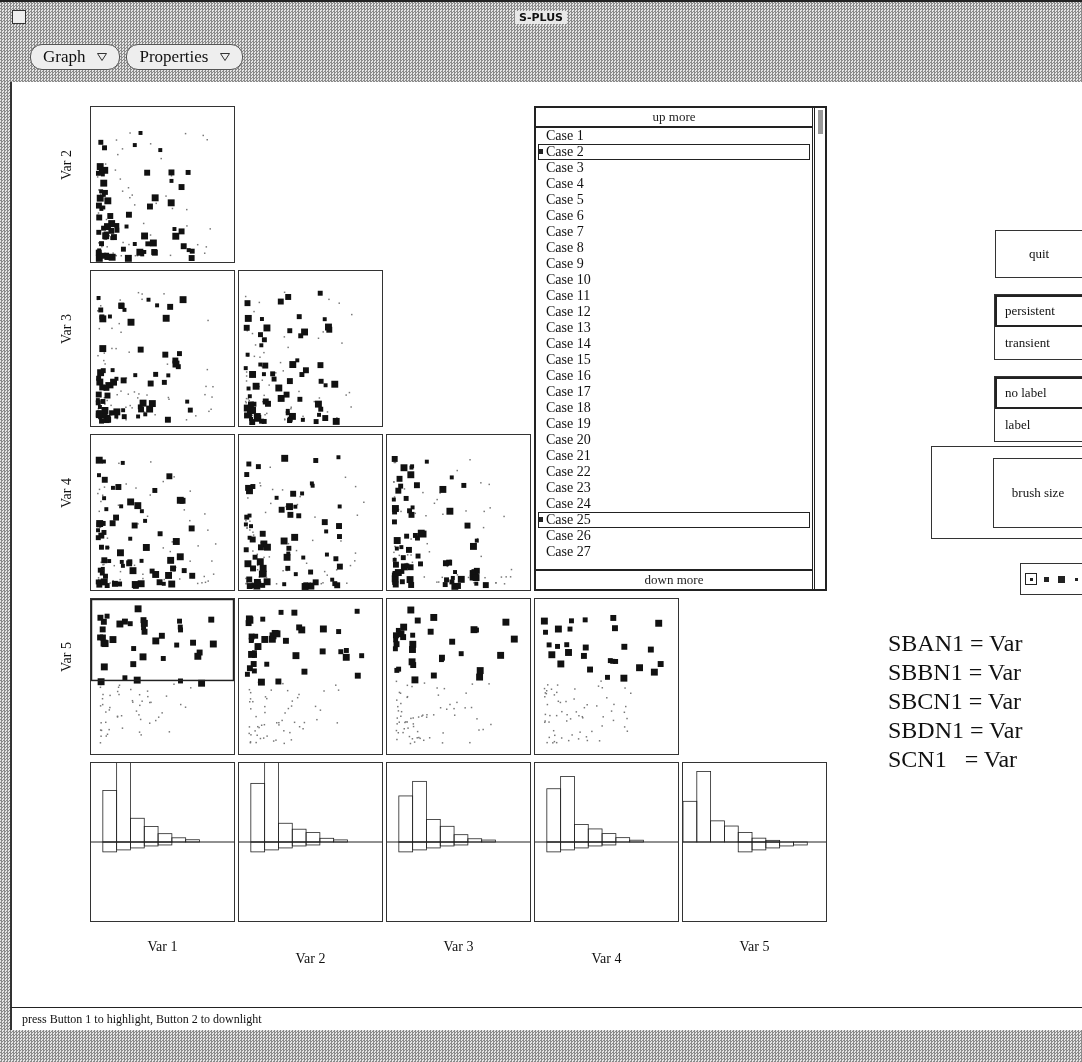 The height and width of the screenshot is (1062, 1082). I want to click on list-item: Case 7, so click(674, 232).